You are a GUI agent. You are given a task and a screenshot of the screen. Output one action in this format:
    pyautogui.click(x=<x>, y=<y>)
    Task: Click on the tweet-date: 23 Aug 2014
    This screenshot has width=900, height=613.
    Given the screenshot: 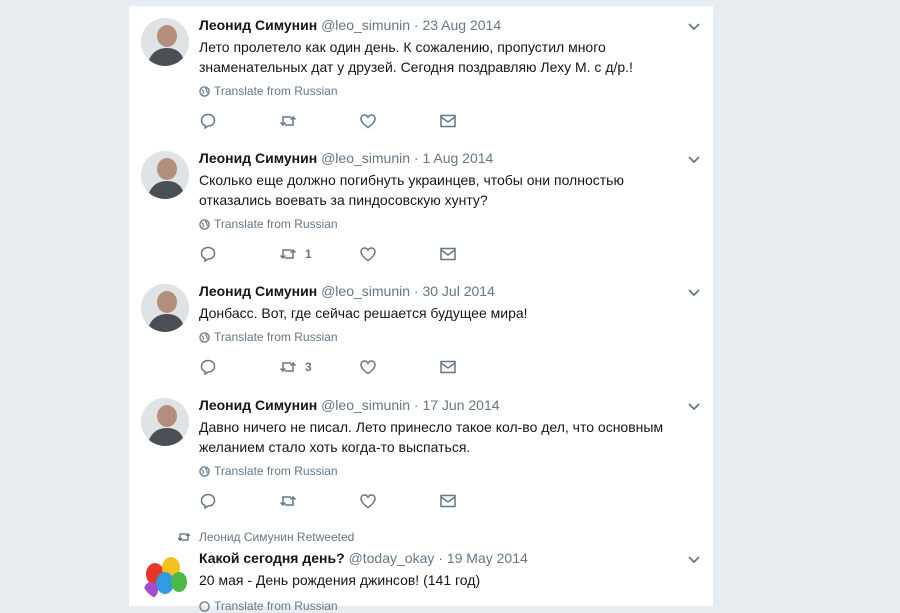 What is the action you would take?
    pyautogui.click(x=461, y=25)
    